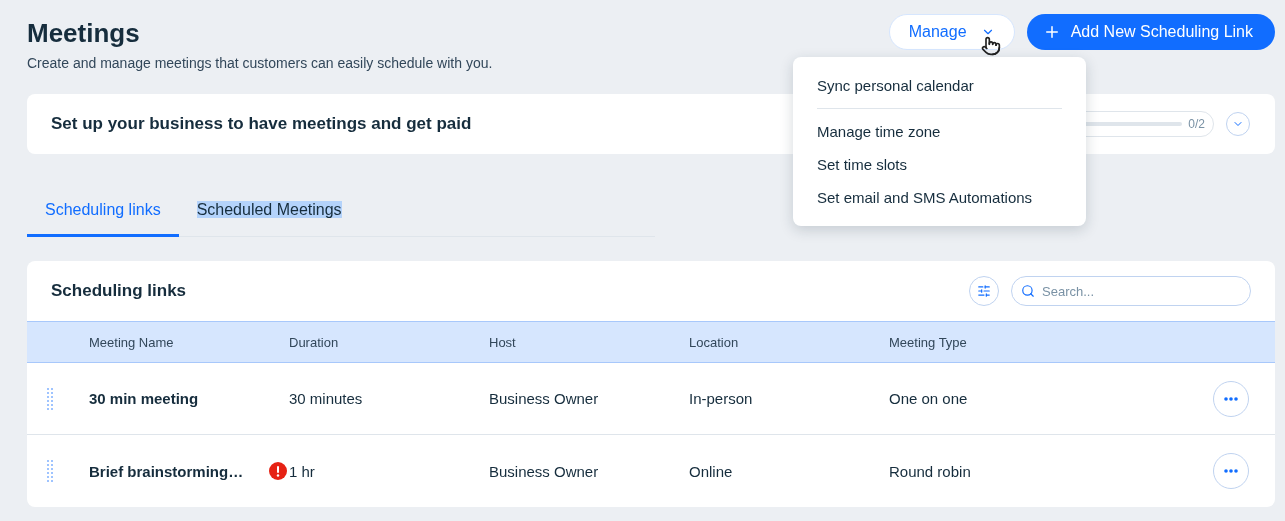 This screenshot has height=521, width=1285. I want to click on tab: Scheduled Meetings, so click(269, 213).